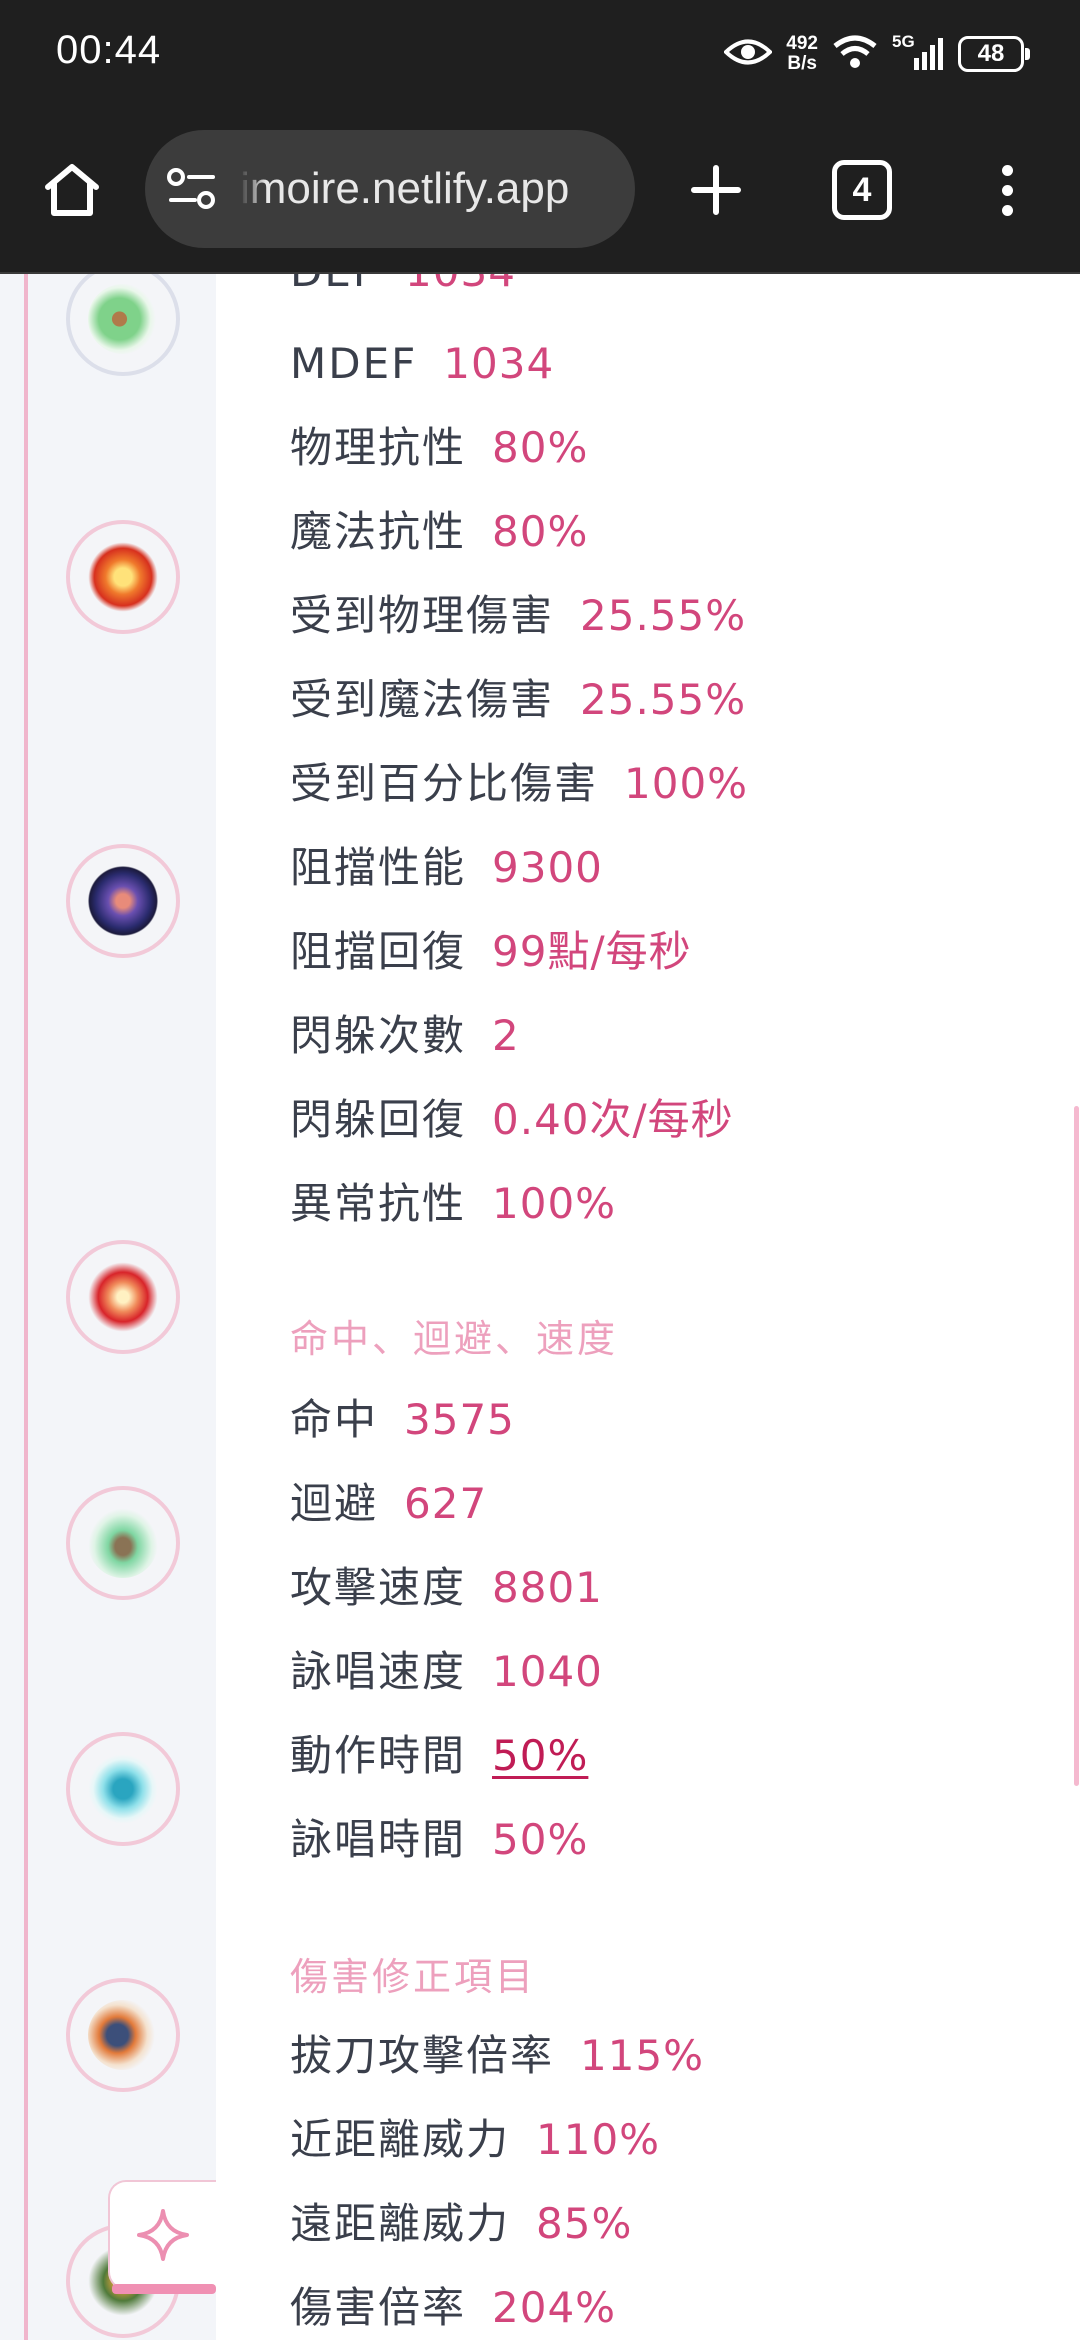 The image size is (1080, 2340). I want to click on site-controls-icon, so click(192, 189).